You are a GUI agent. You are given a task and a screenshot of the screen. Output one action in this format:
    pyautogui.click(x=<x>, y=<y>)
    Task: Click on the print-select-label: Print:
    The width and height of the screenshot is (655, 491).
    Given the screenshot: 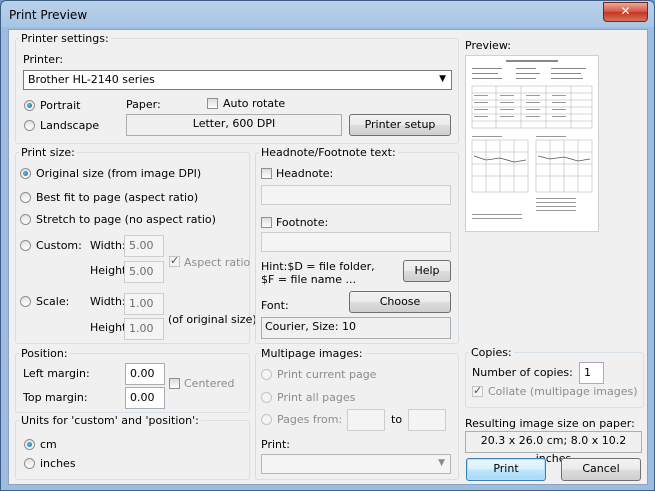 What is the action you would take?
    pyautogui.click(x=276, y=444)
    